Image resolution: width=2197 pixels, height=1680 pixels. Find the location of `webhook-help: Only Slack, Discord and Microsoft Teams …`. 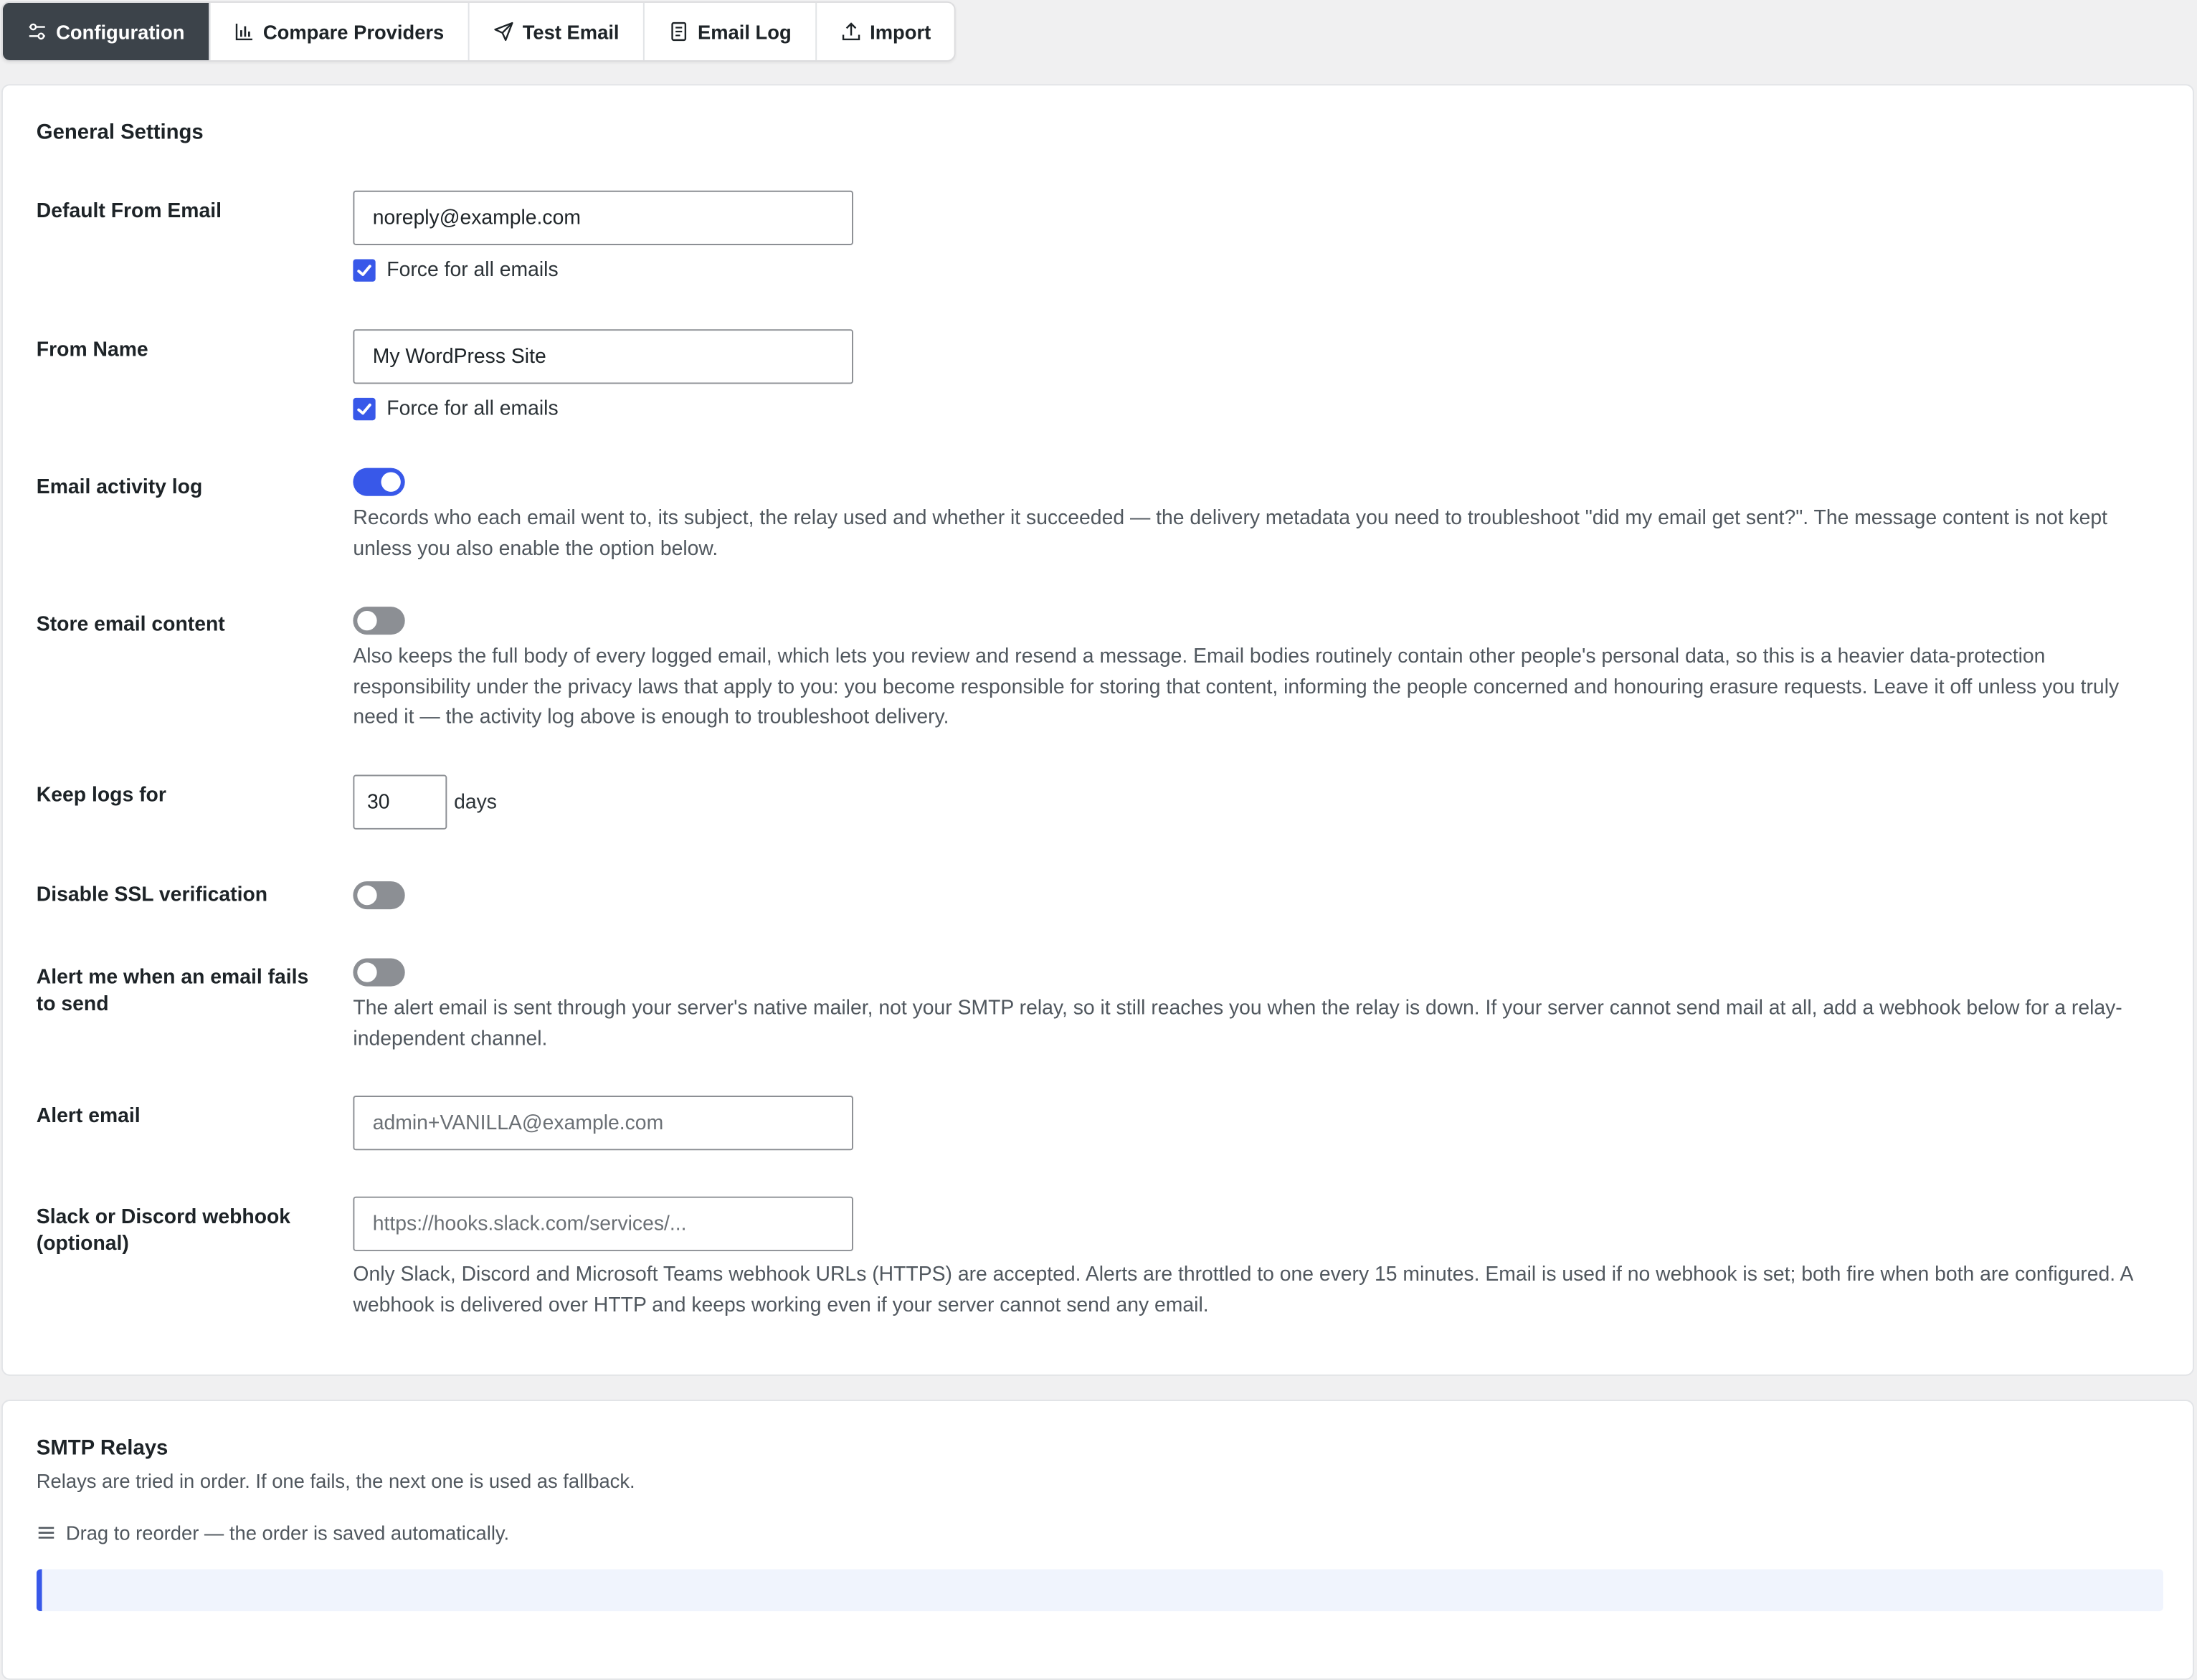

webhook-help: Only Slack, Discord and Microsoft Teams … is located at coordinates (1242, 1289).